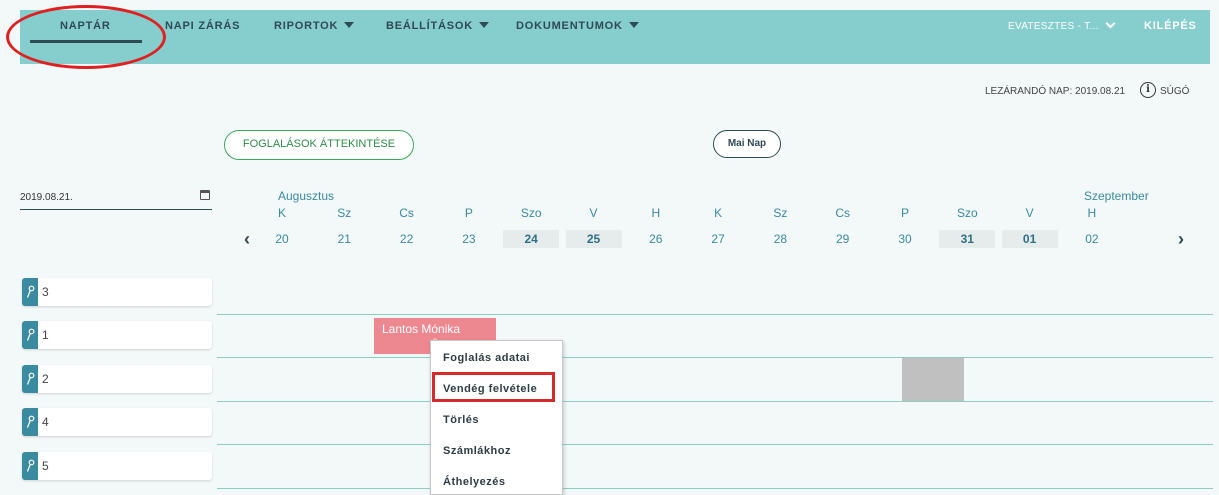  Describe the element at coordinates (1148, 90) in the screenshot. I see `info-icon: i` at that location.